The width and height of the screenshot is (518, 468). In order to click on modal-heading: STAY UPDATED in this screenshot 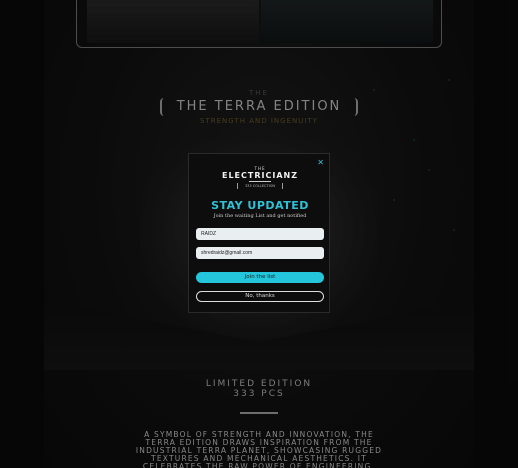, I will do `click(260, 205)`.